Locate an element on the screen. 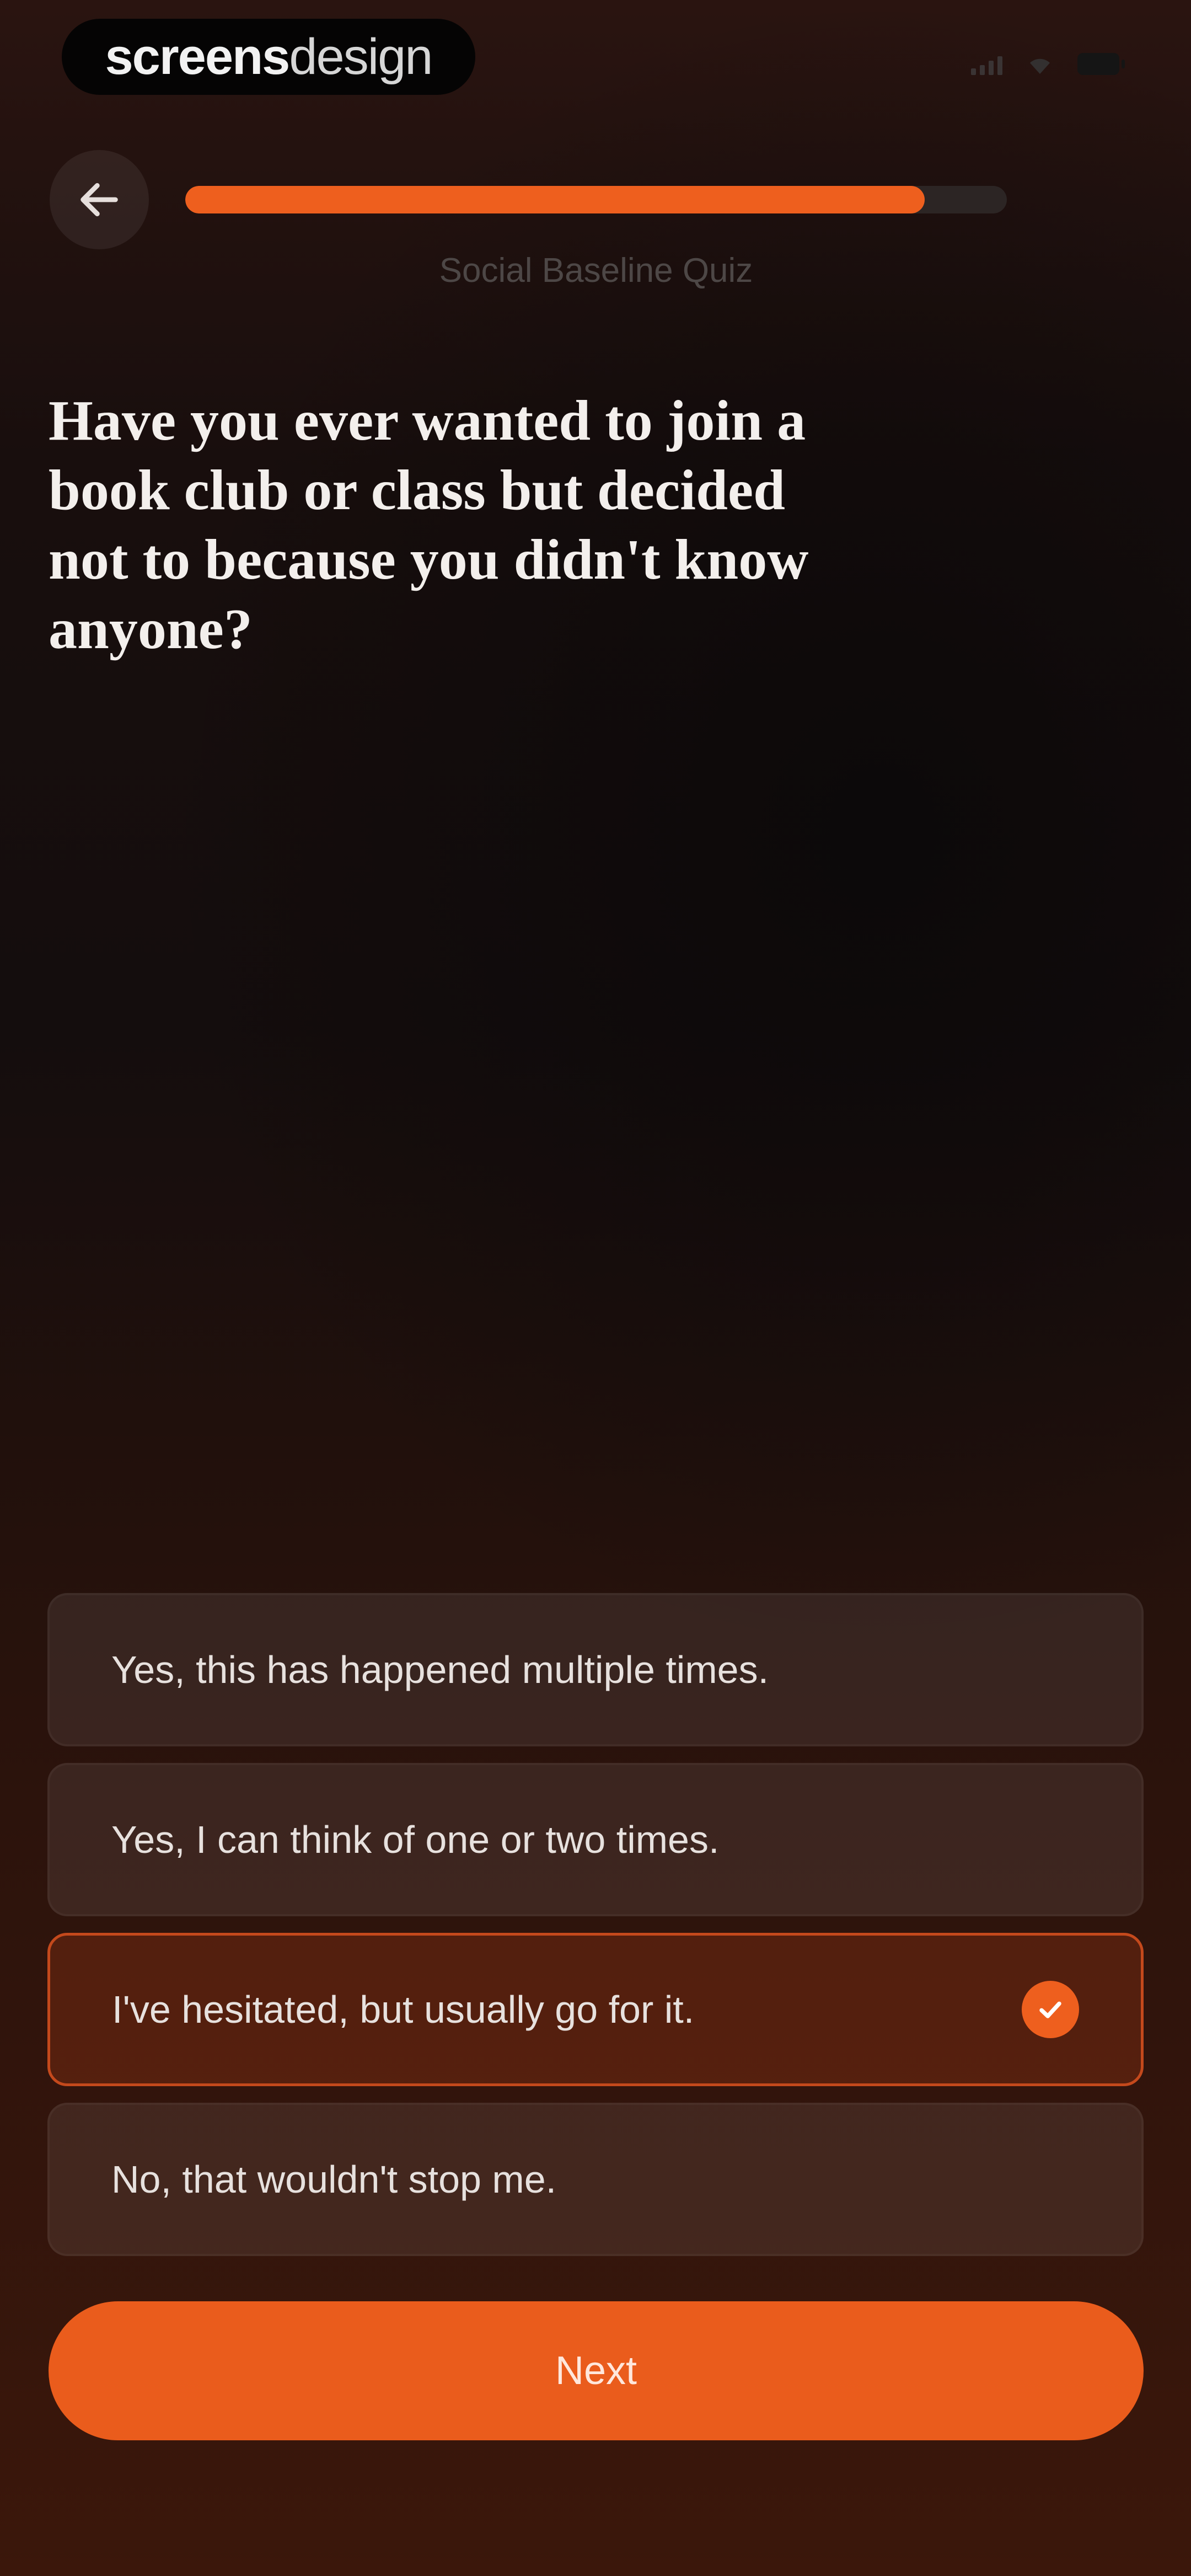 The width and height of the screenshot is (1191, 2576). cellular-signal-icon is located at coordinates (986, 65).